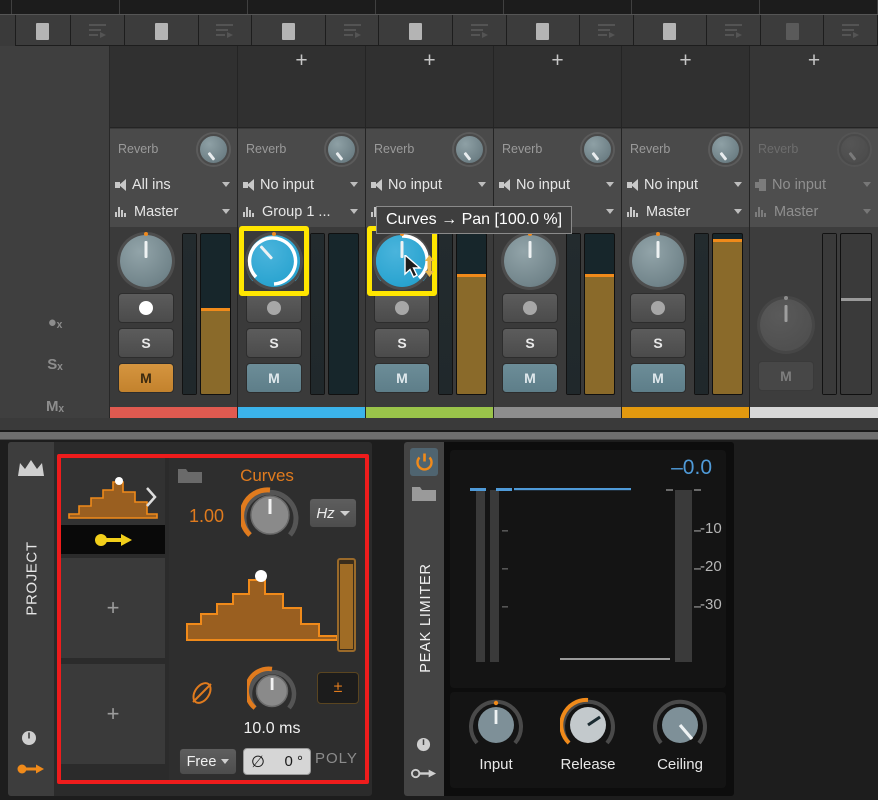  I want to click on level-meter, so click(573, 314).